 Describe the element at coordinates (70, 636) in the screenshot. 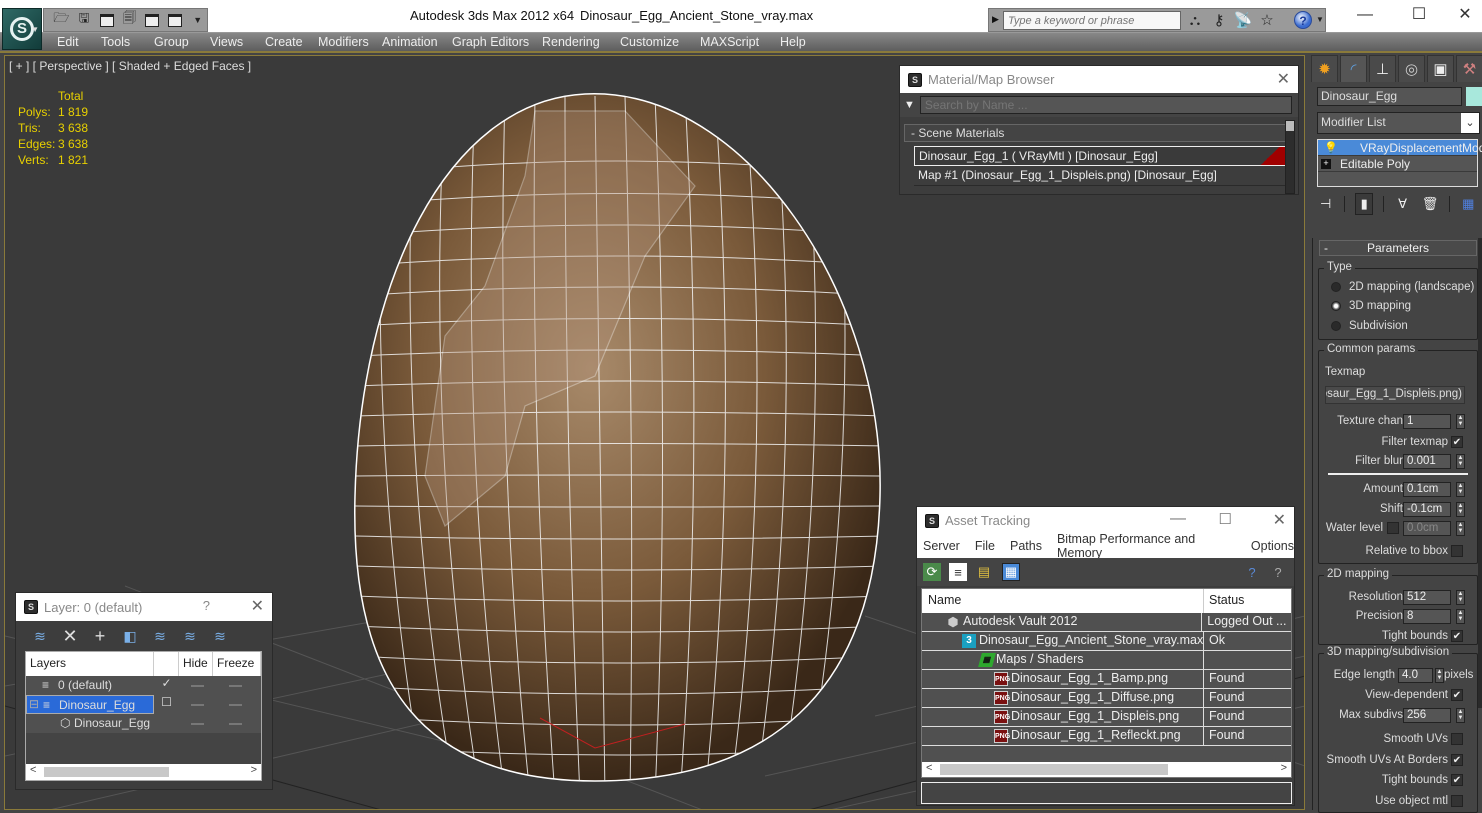

I see `delete-layer-icon: ✕` at that location.